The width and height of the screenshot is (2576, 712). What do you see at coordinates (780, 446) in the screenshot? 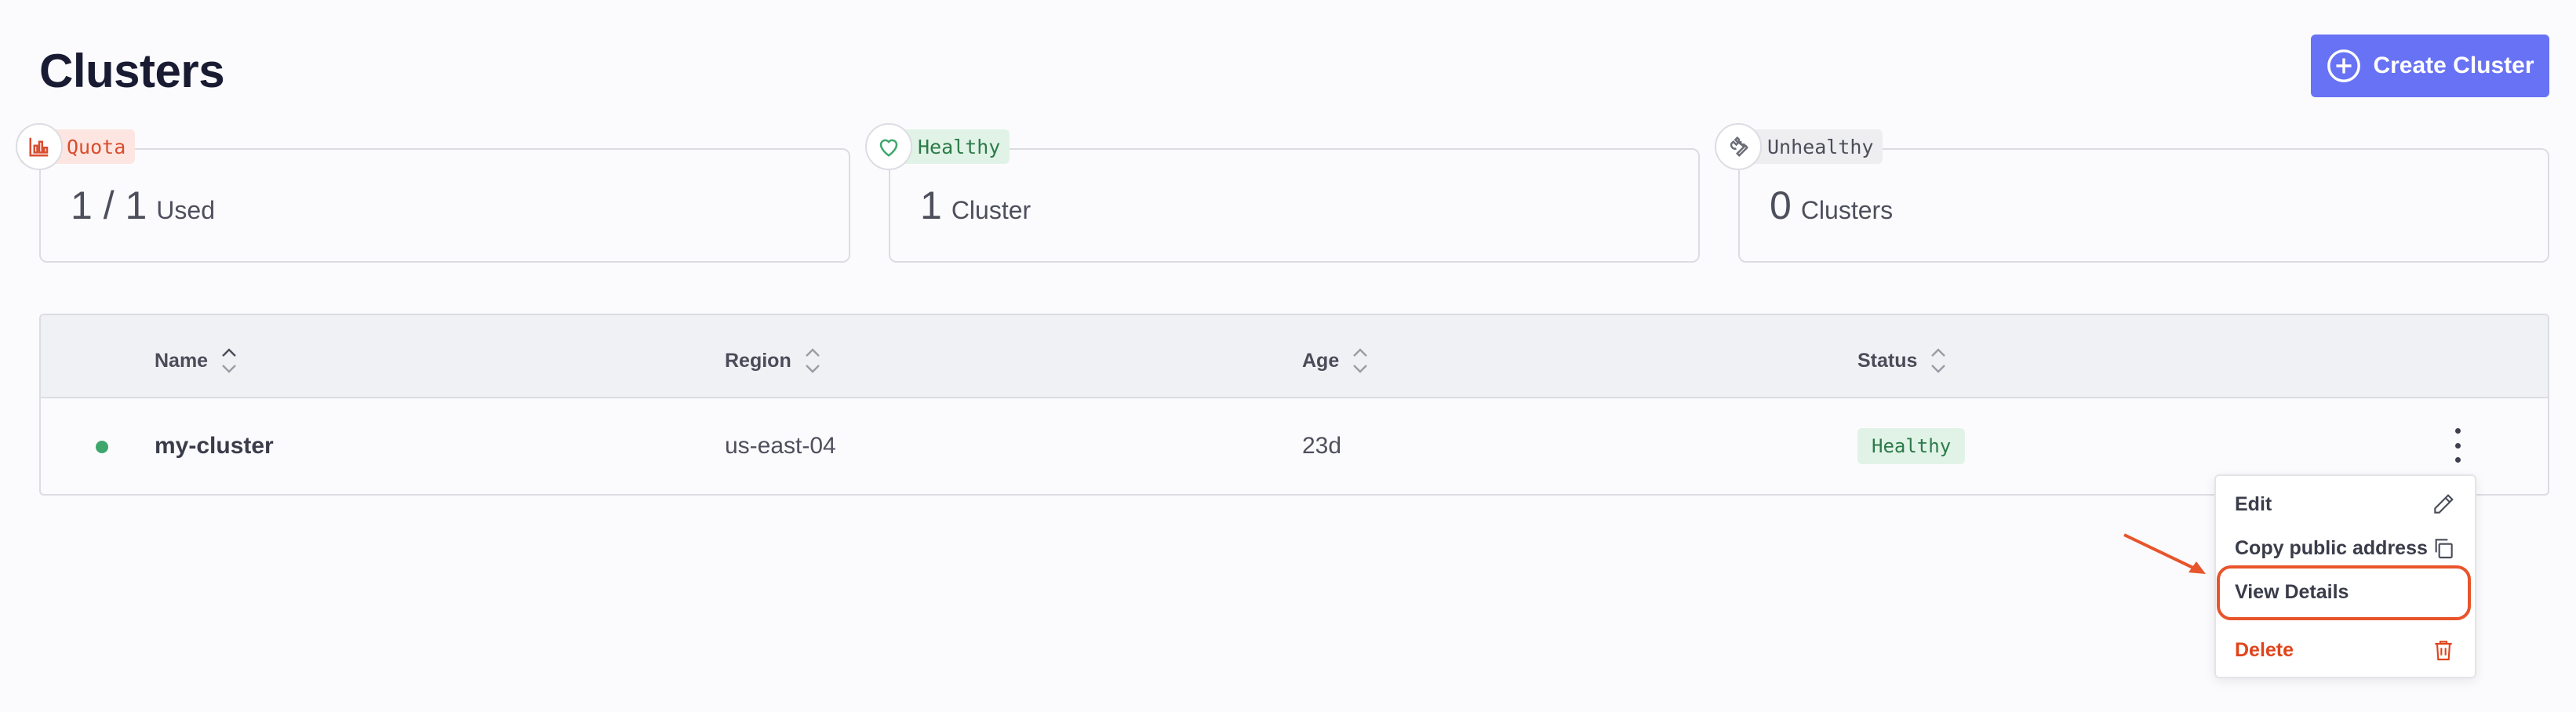
I see `cluster-region: us-east-04` at bounding box center [780, 446].